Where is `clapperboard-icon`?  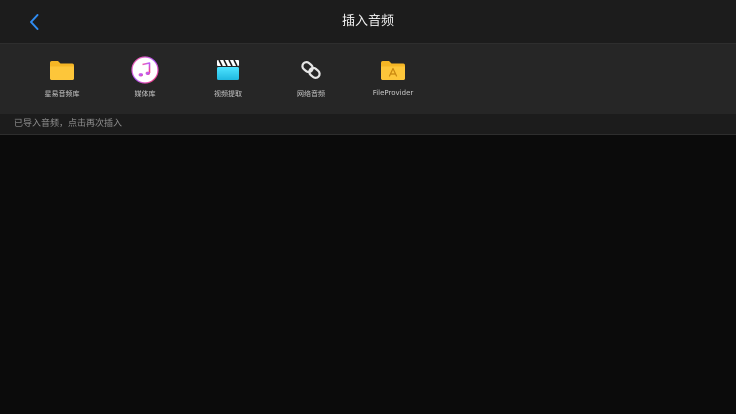 clapperboard-icon is located at coordinates (228, 70).